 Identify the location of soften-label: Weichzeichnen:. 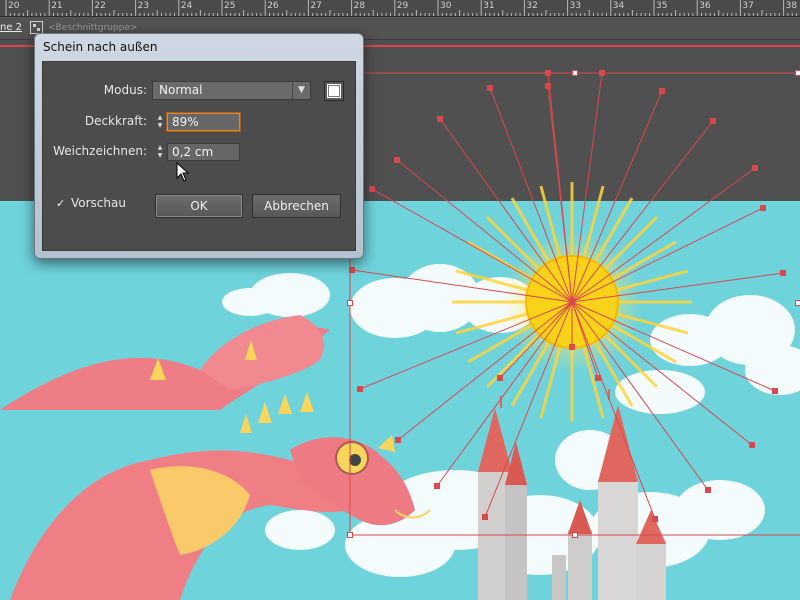
(100, 151).